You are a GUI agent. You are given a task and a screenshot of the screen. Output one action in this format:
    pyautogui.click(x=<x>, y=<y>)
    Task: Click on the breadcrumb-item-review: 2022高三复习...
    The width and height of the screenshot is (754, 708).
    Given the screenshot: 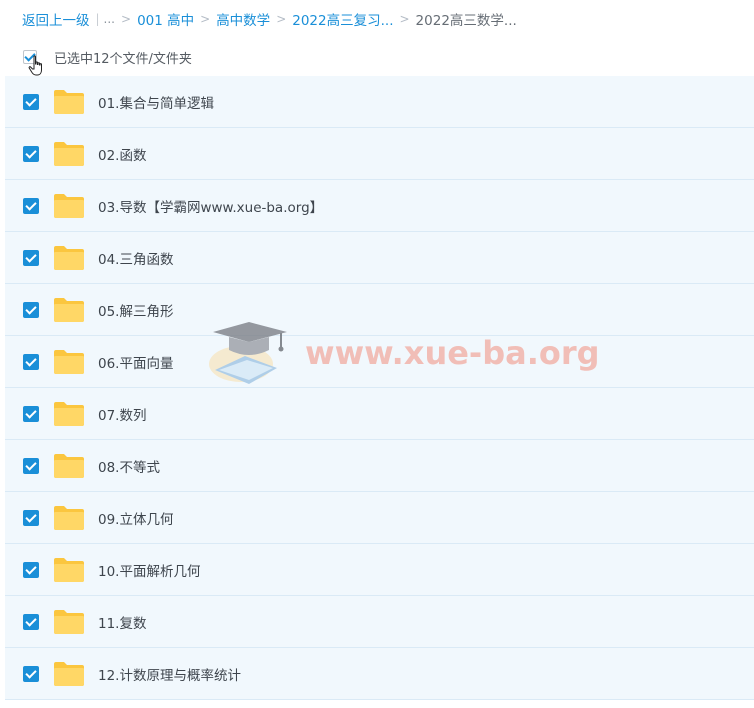 What is the action you would take?
    pyautogui.click(x=342, y=19)
    